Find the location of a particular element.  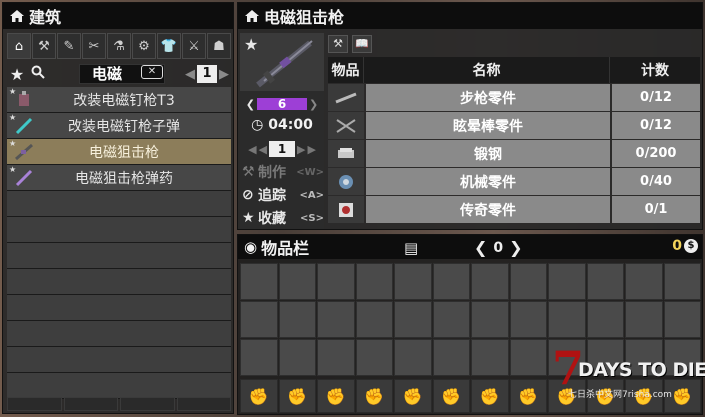

recipe-page-number: 1 is located at coordinates (207, 74).